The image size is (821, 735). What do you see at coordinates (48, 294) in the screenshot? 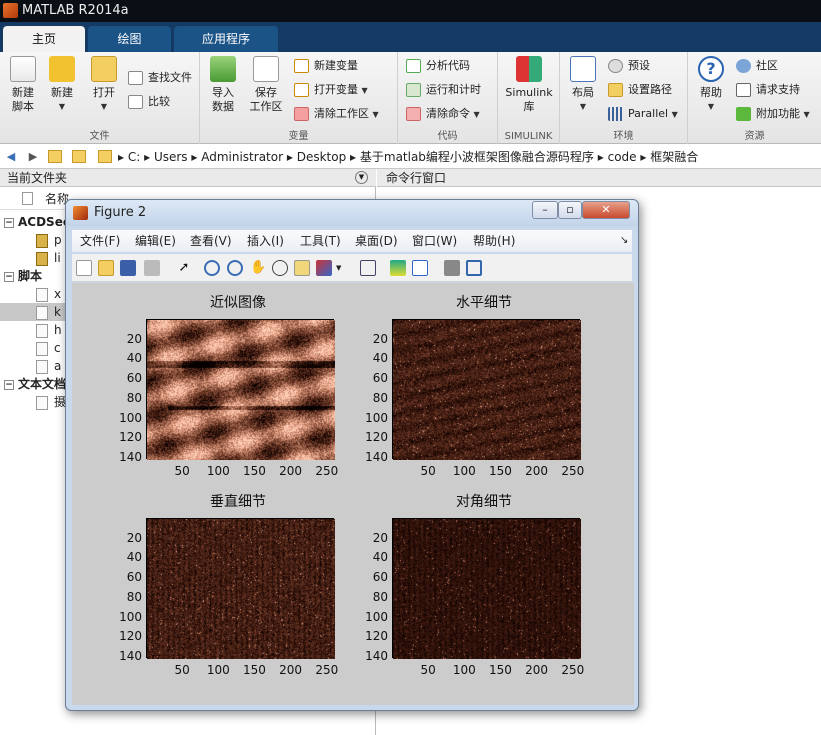
I see `list-item: x` at bounding box center [48, 294].